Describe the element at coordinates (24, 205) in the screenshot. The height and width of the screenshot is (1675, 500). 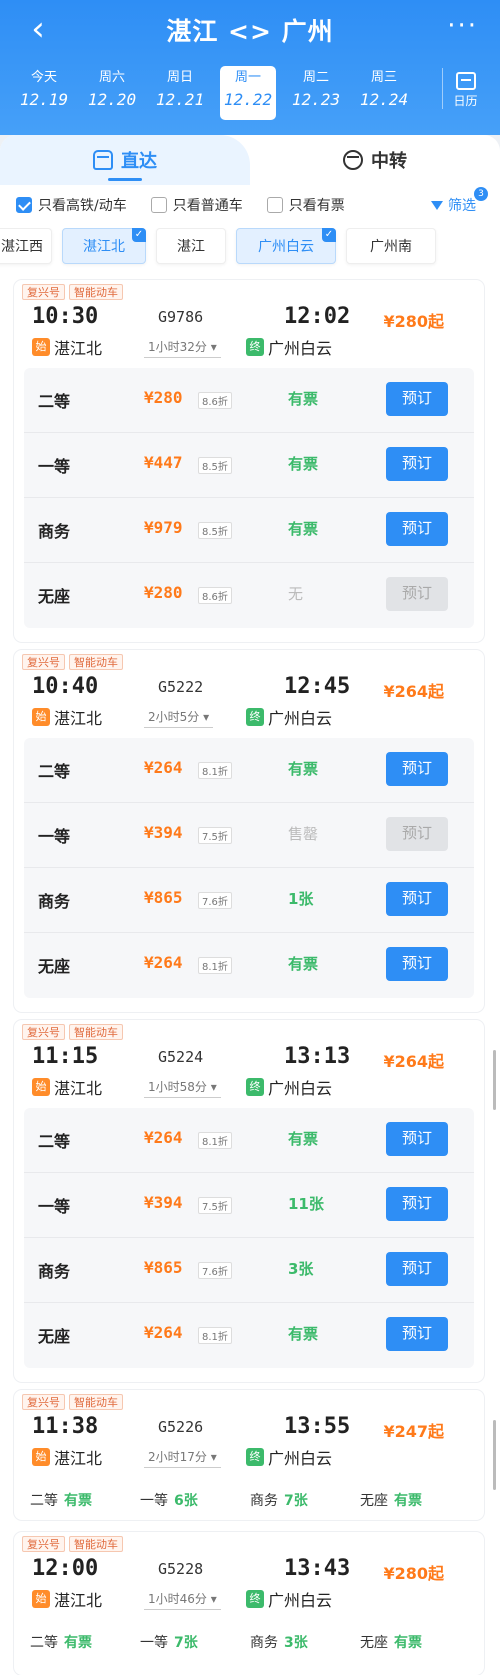
I see `checkbox-checked` at that location.